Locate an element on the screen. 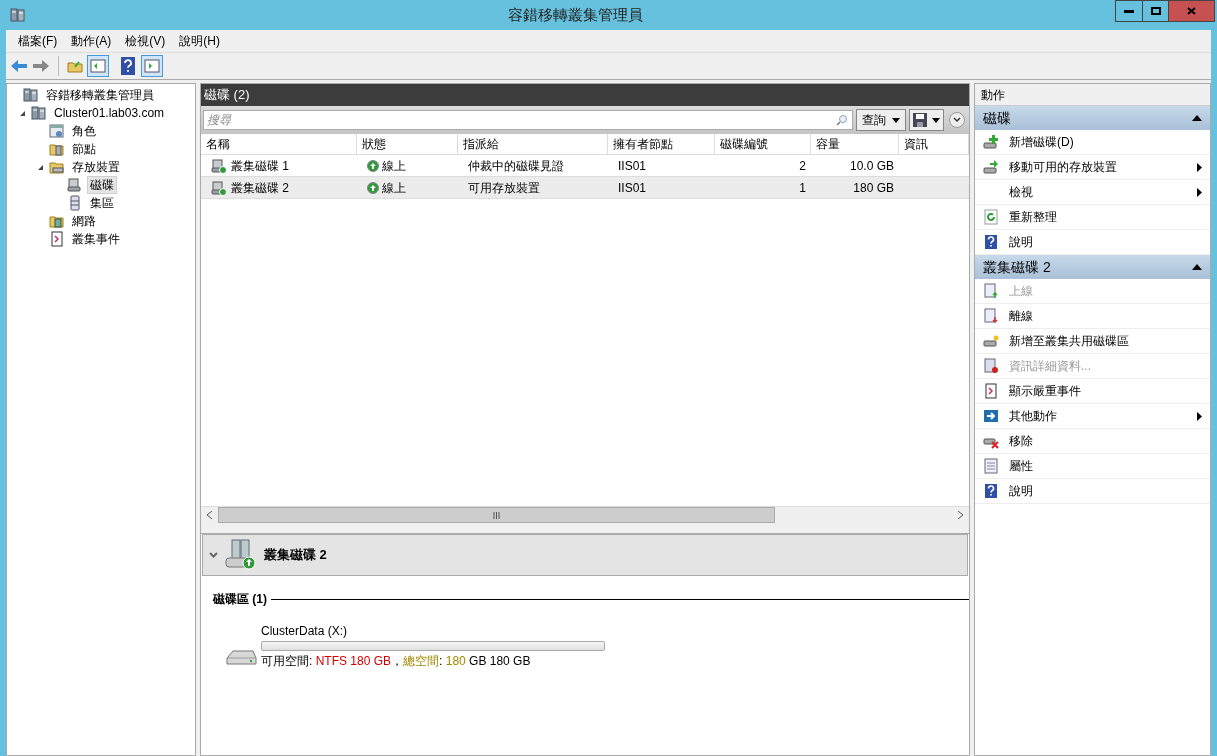  window-title: 容錯移轉叢集管理員 is located at coordinates (575, 14).